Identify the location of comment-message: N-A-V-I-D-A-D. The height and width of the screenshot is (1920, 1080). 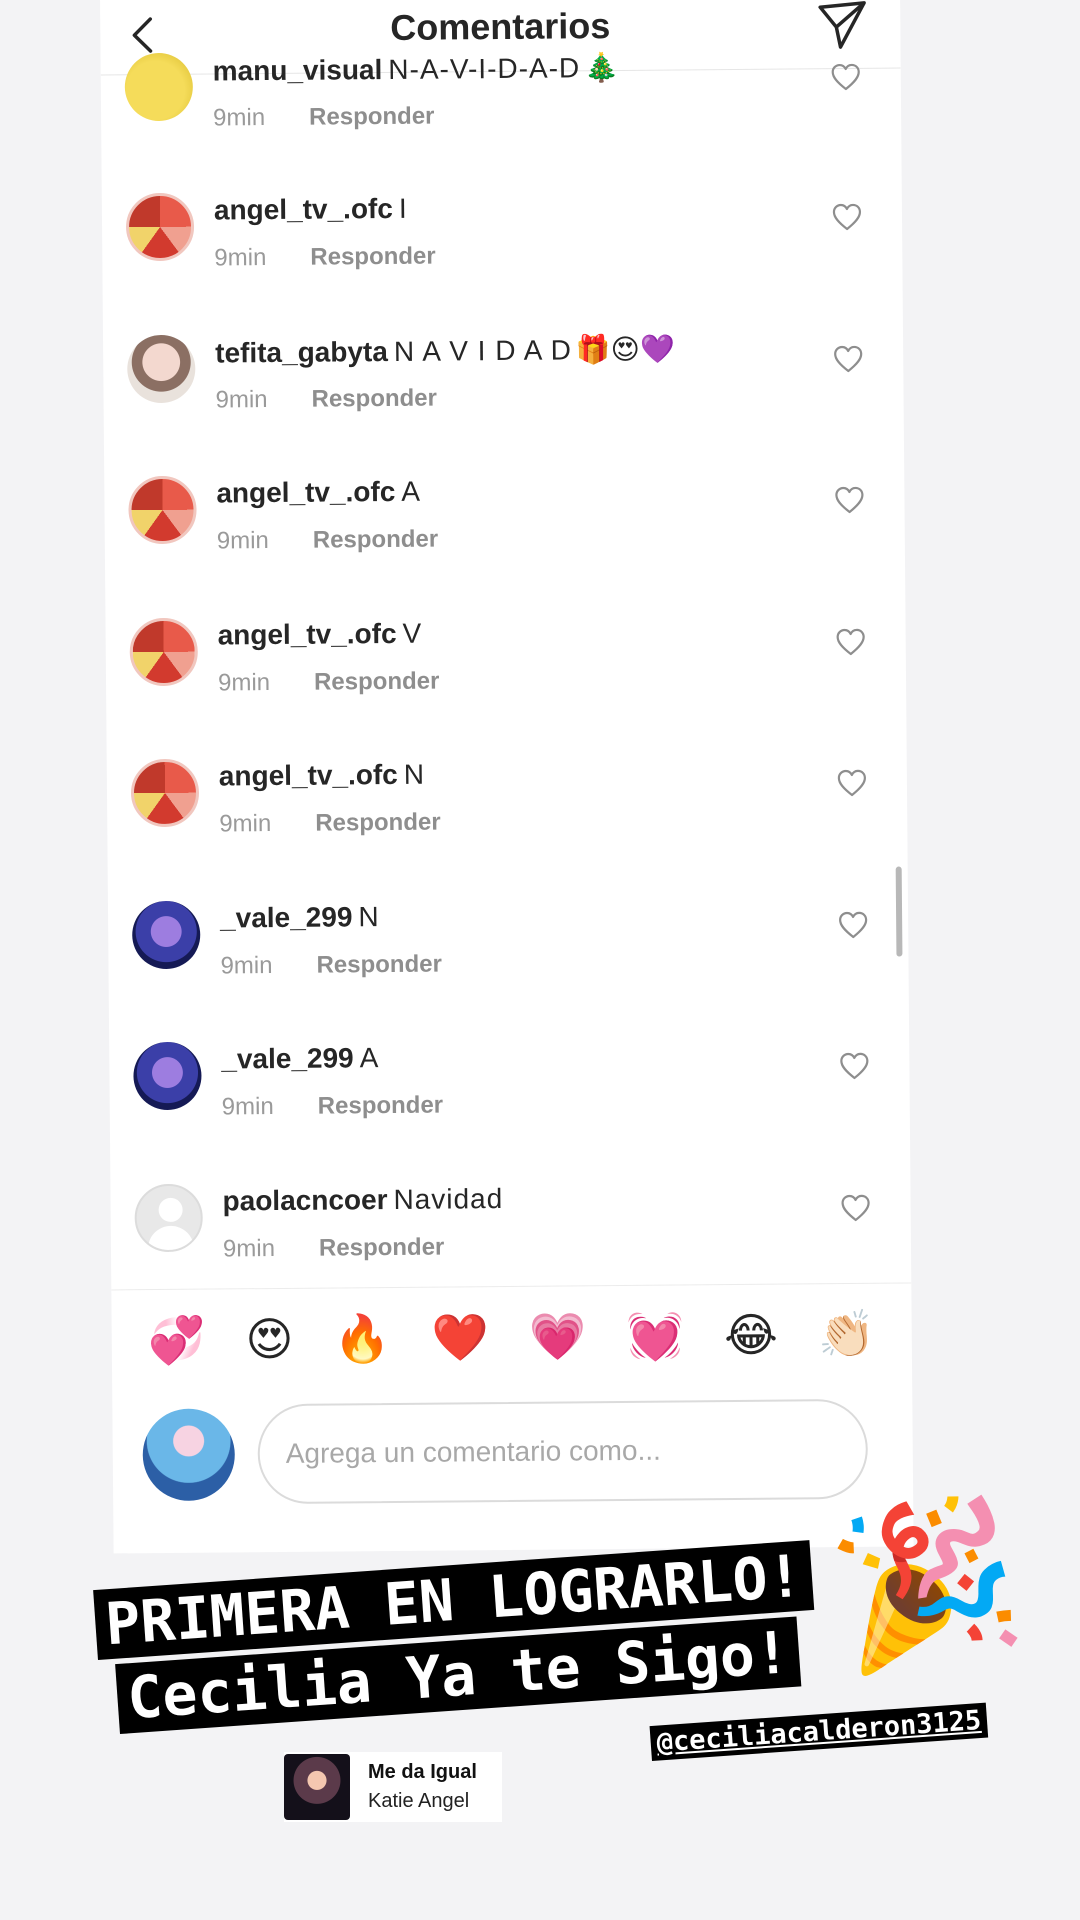
(484, 68).